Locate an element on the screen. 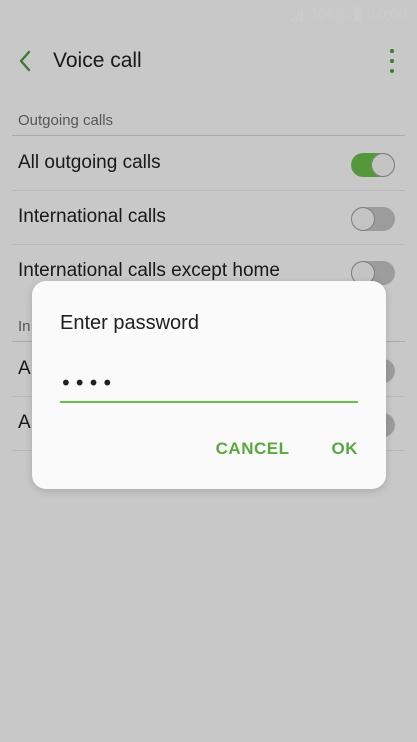  dialog-title: Enter password is located at coordinates (129, 323).